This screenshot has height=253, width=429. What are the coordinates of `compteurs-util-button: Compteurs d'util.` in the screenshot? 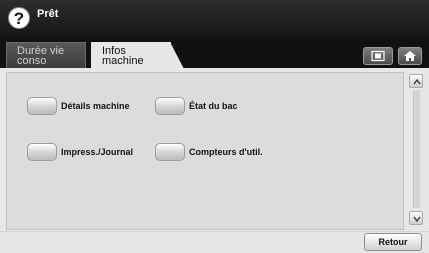 It's located at (209, 152).